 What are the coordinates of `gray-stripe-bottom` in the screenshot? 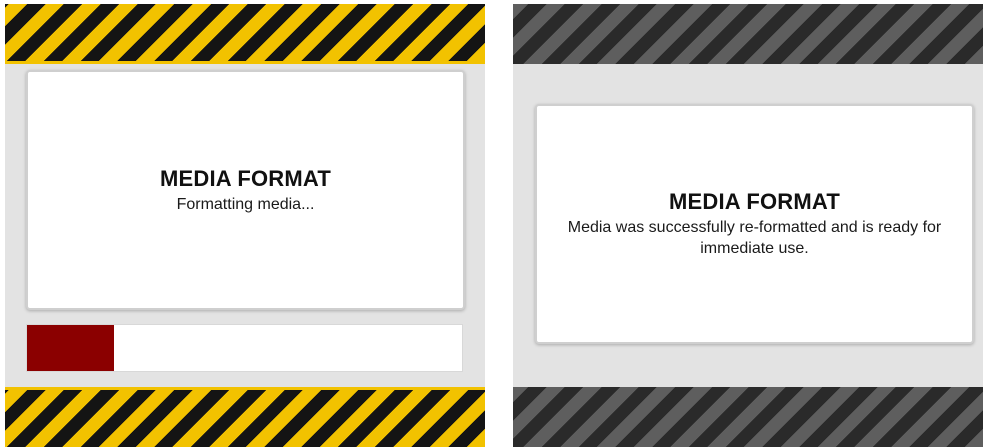 It's located at (748, 417).